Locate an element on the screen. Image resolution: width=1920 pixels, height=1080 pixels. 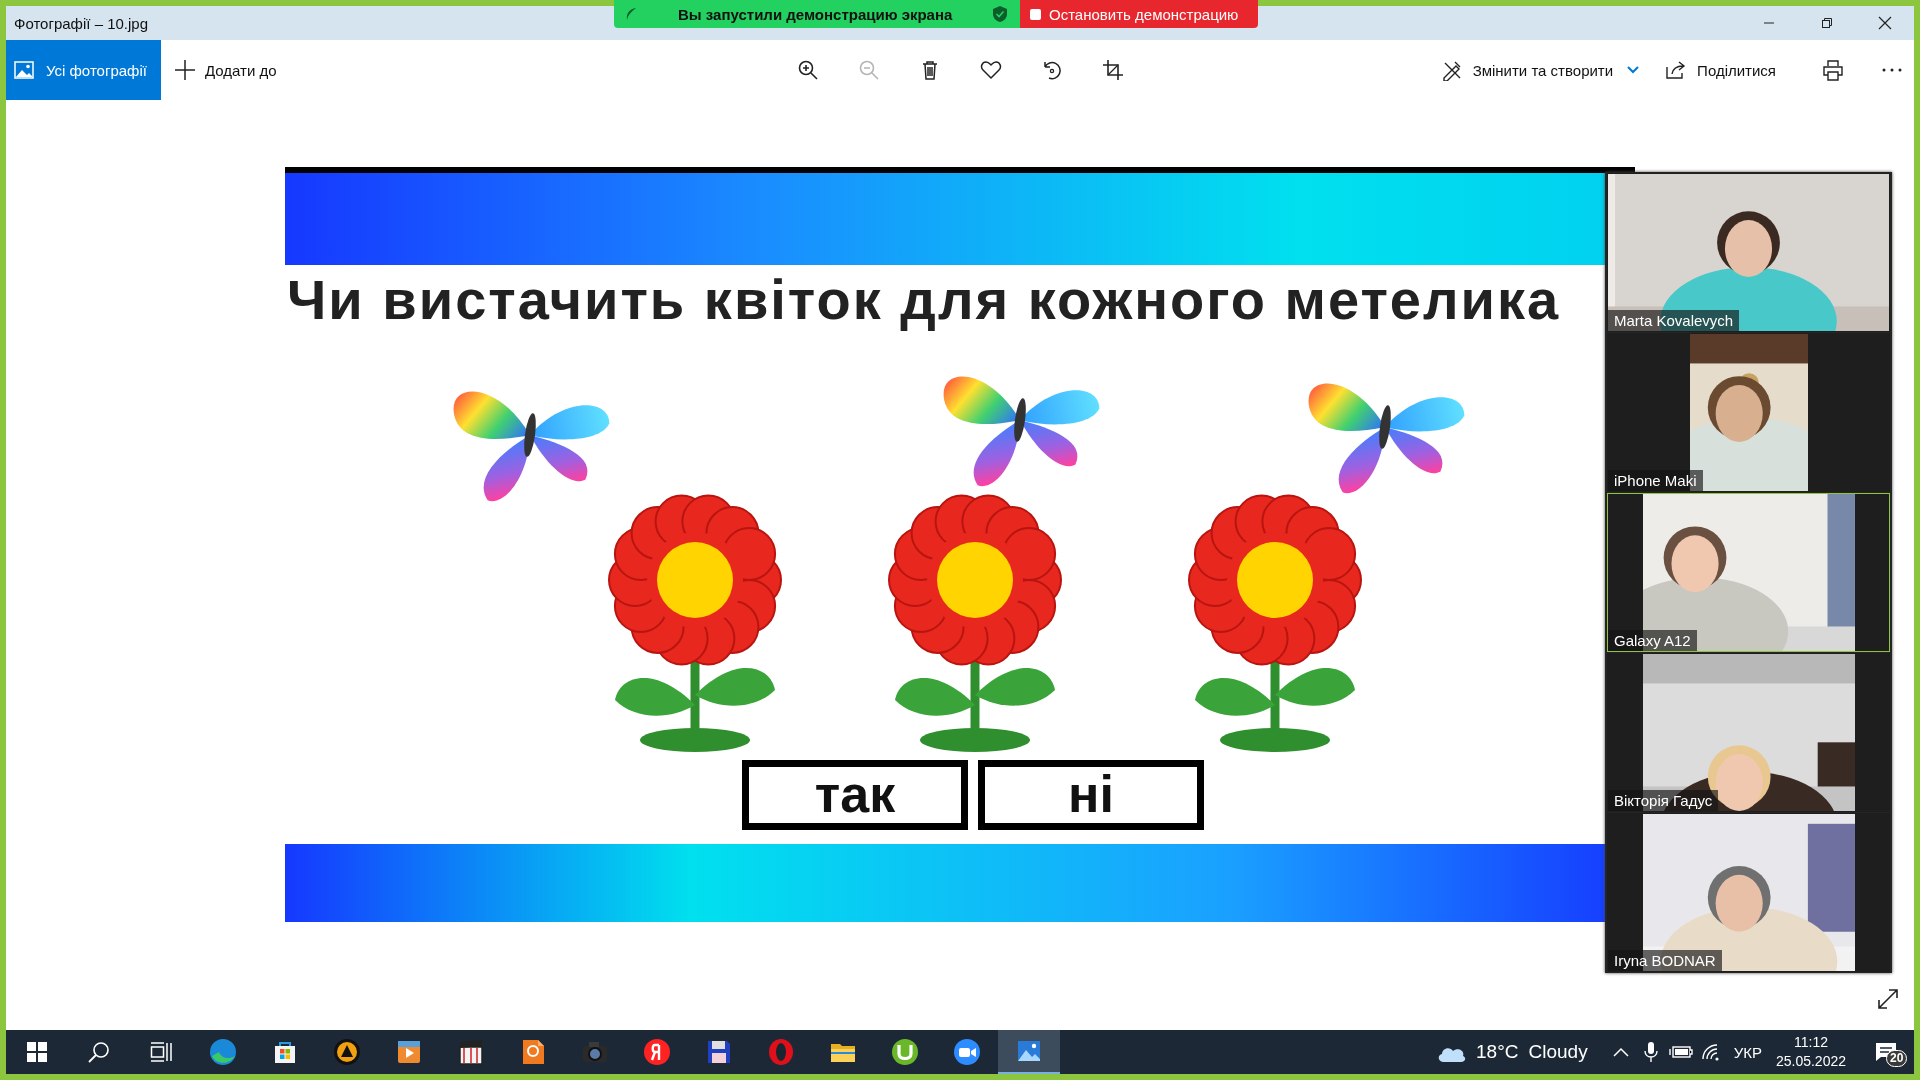
video-tile: Iryna BODNAR is located at coordinates (1748, 892).